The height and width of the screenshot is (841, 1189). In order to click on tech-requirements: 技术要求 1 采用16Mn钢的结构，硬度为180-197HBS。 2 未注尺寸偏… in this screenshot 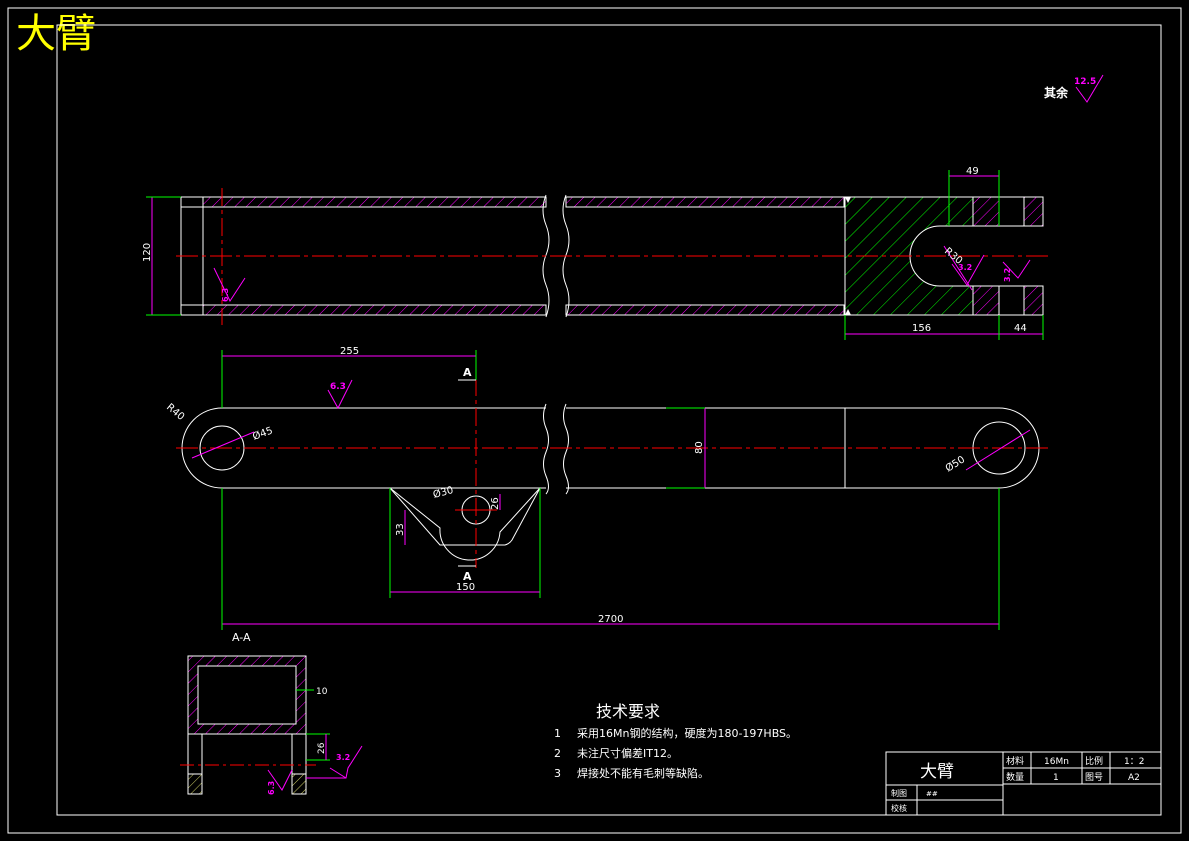, I will do `click(675, 741)`.